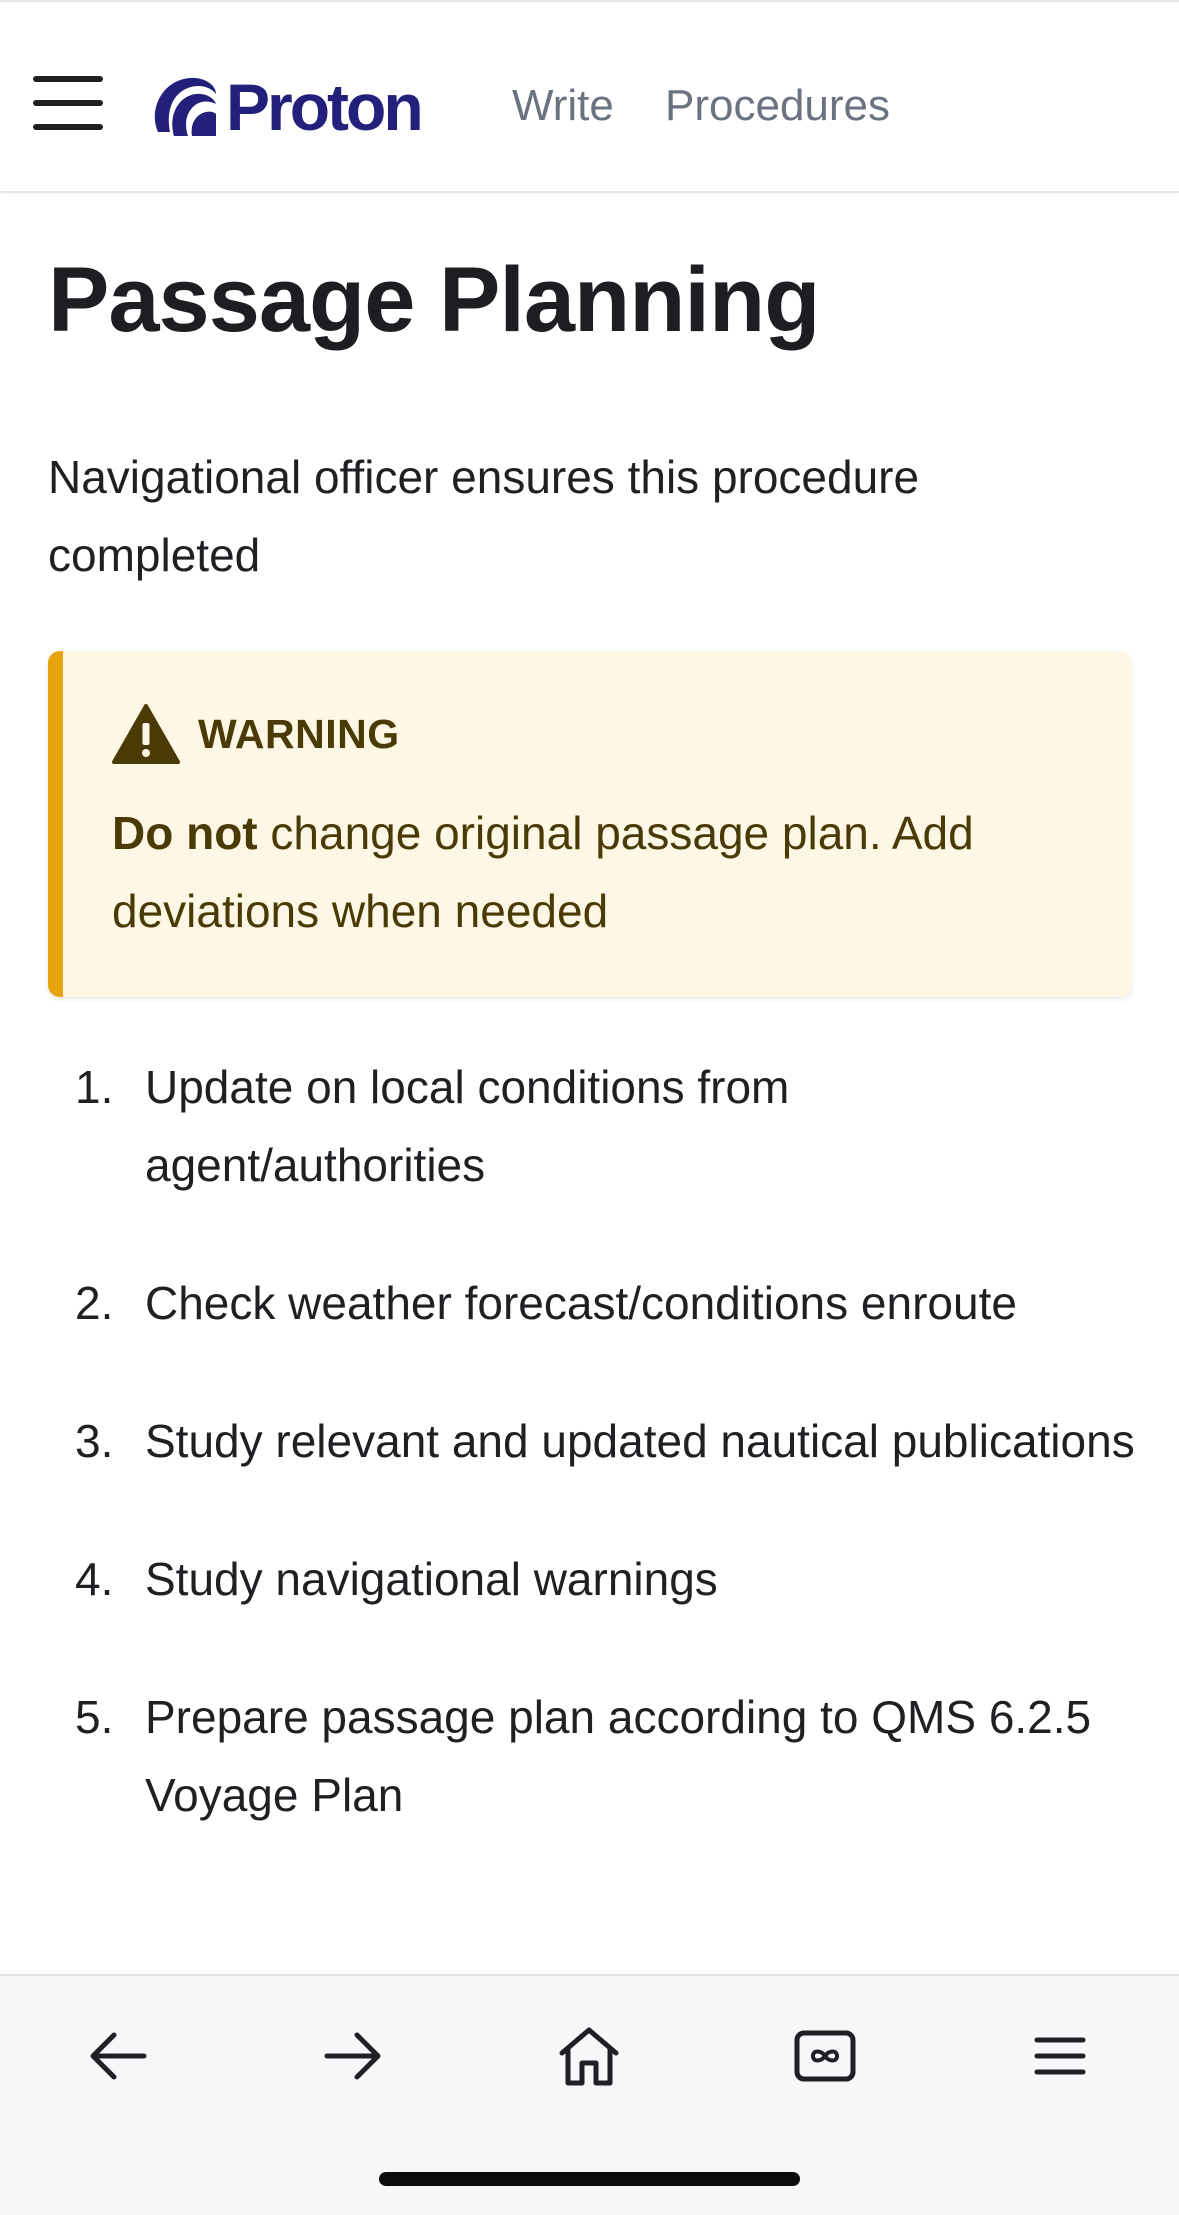 This screenshot has height=2215, width=1179. I want to click on step-number: 2., so click(94, 1303).